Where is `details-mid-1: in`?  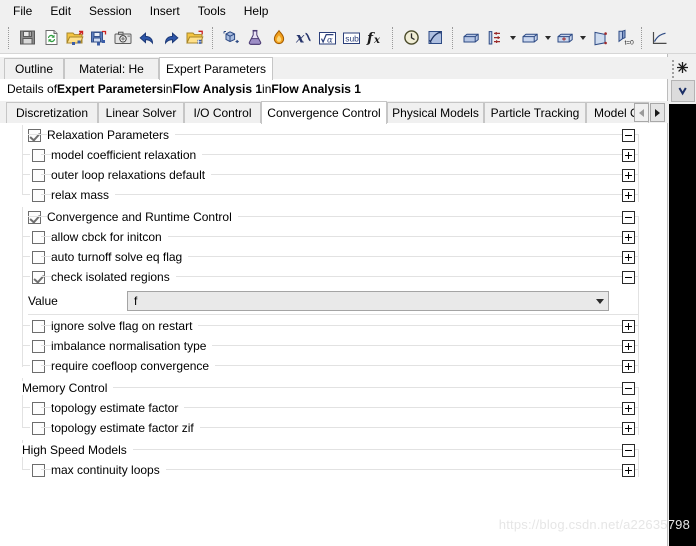 details-mid-1: in is located at coordinates (168, 89).